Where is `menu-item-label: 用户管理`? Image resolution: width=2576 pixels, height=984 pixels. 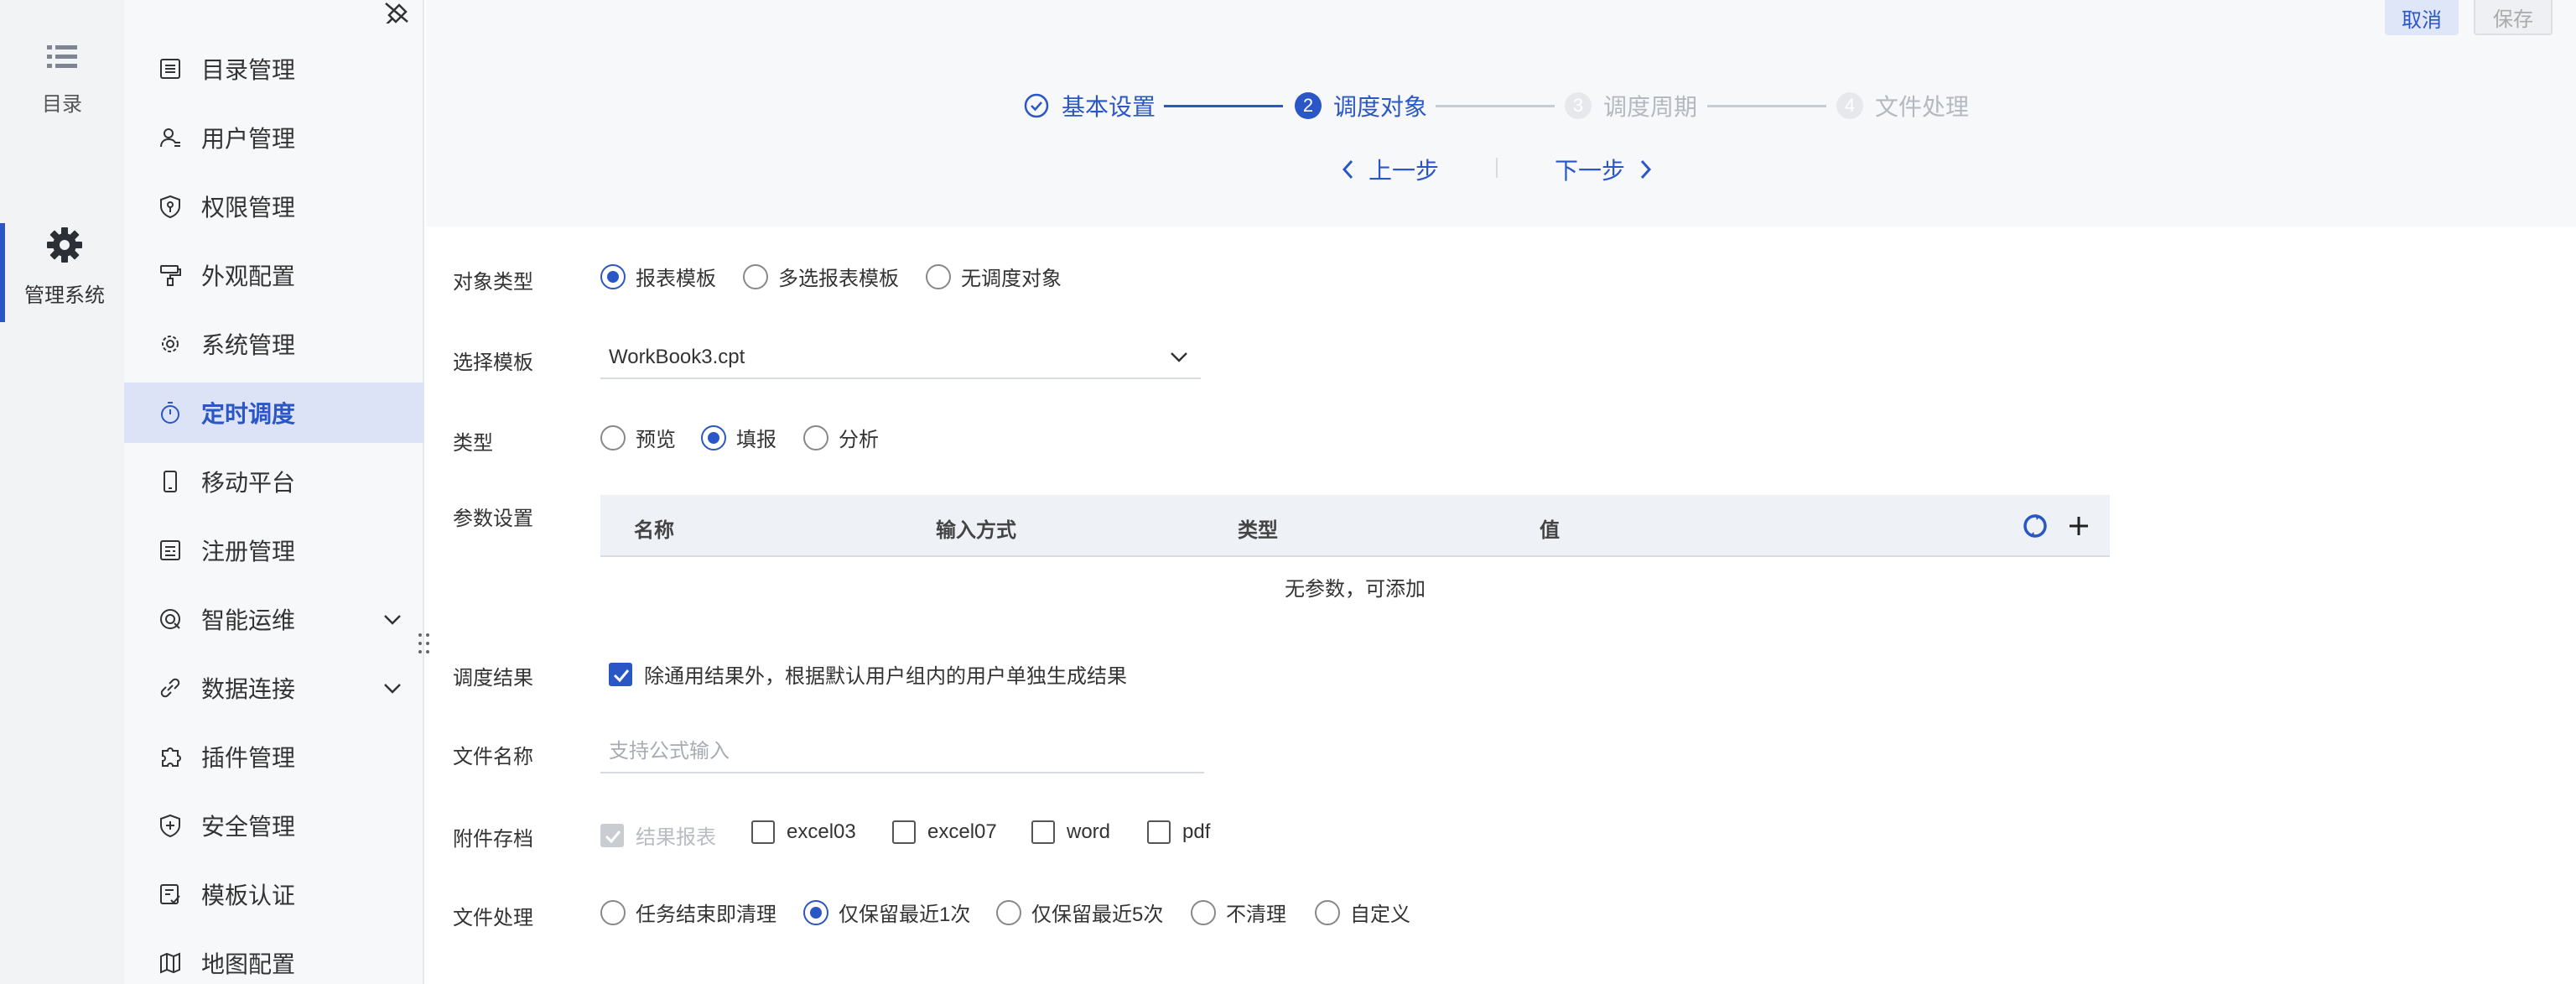 menu-item-label: 用户管理 is located at coordinates (248, 139).